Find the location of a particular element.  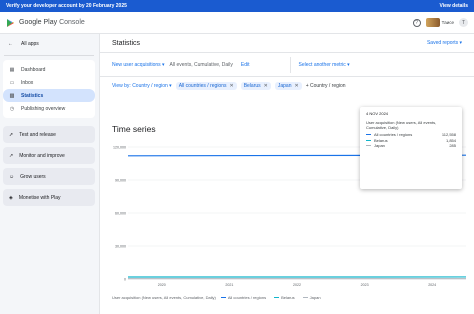

users-icon: ☺ is located at coordinates (12, 176).